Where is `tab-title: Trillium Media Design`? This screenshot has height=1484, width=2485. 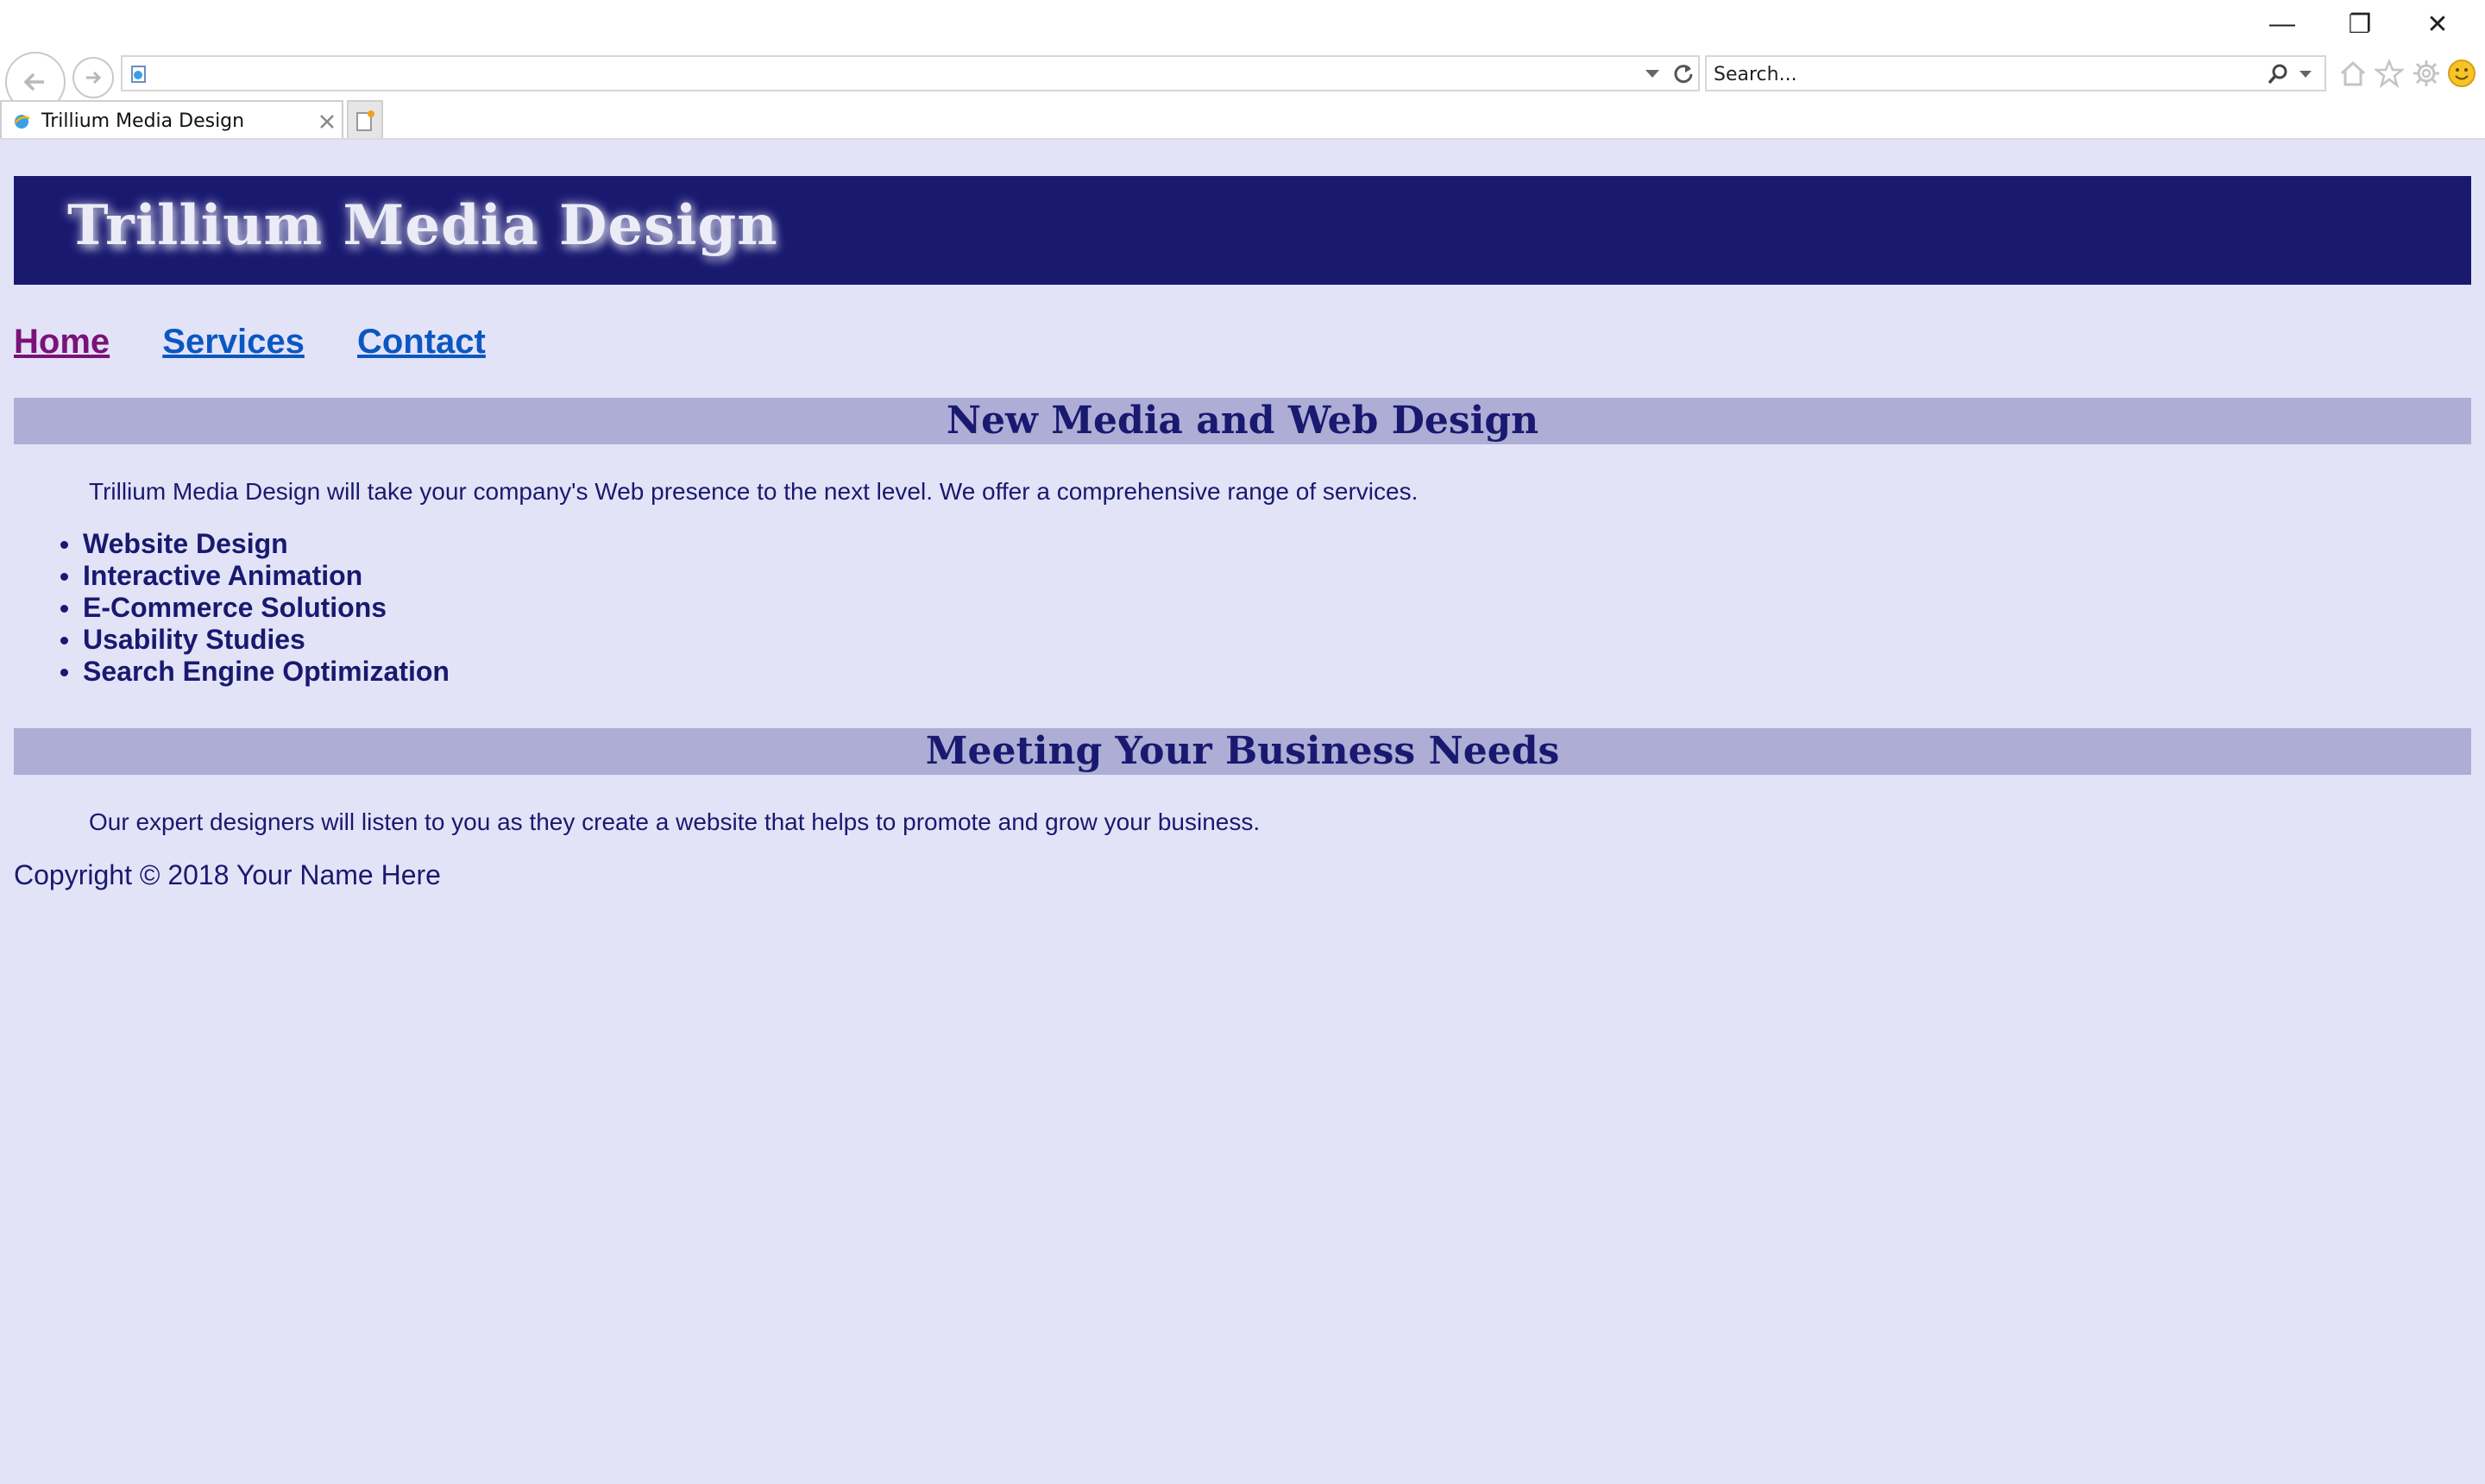 tab-title: Trillium Media Design is located at coordinates (143, 121).